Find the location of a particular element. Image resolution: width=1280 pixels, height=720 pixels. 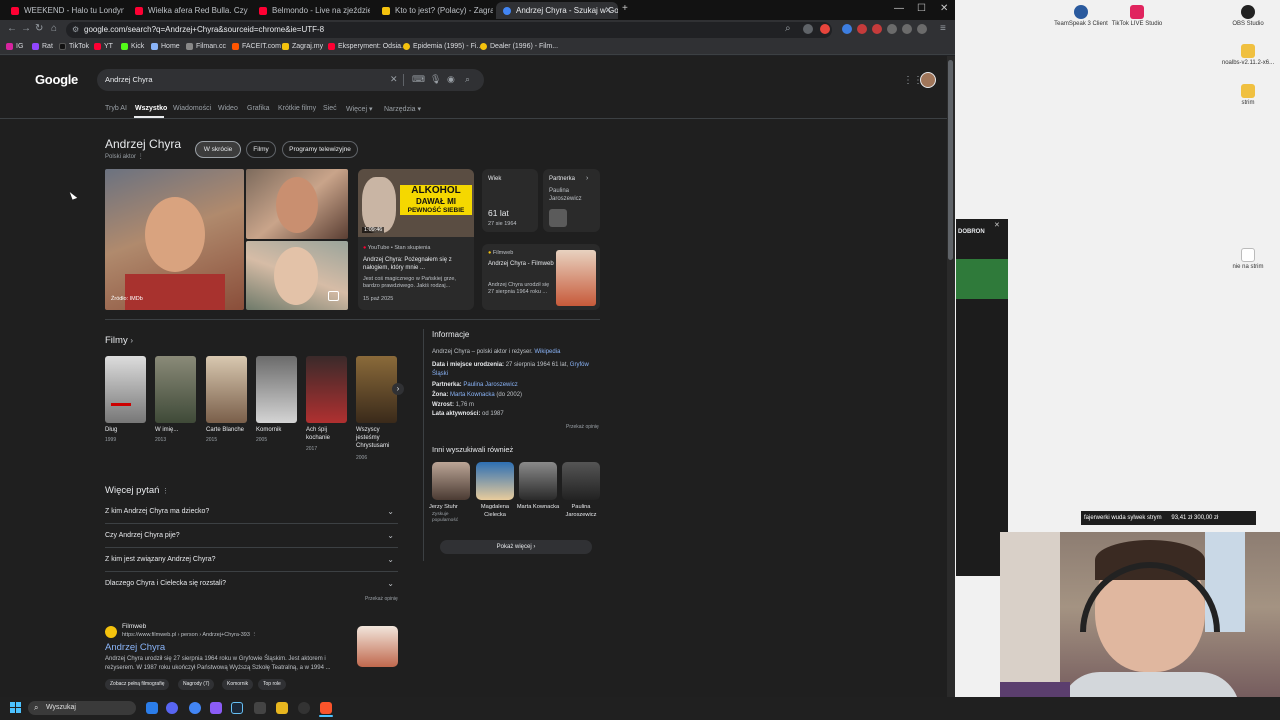

taskbar-app-faceit is located at coordinates (282, 708).